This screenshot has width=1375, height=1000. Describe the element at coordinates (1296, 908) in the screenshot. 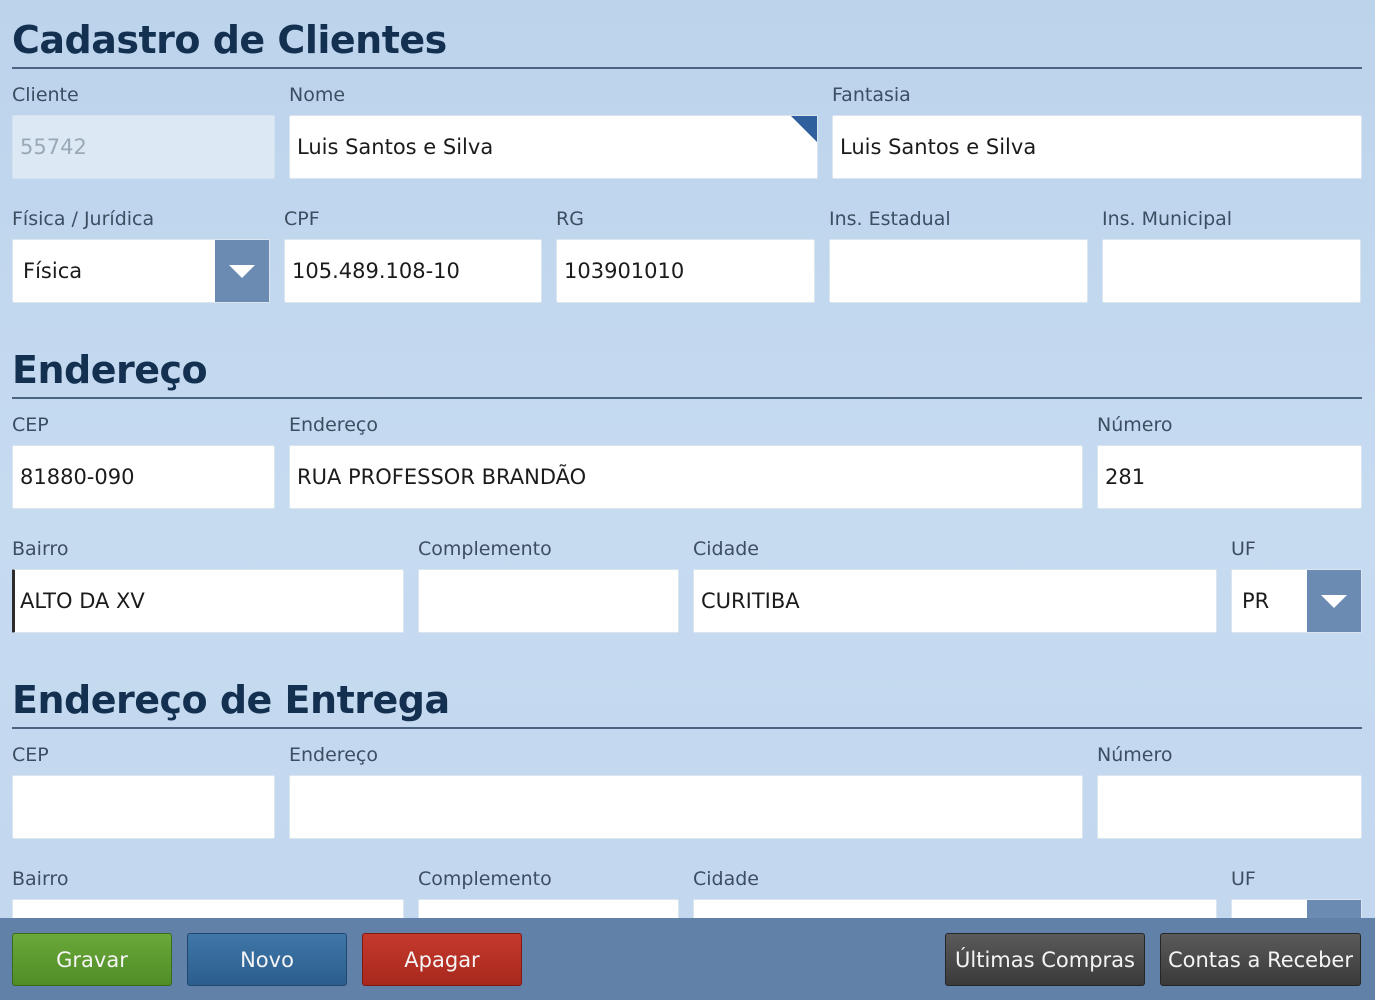

I see `entrega-uf-select` at that location.